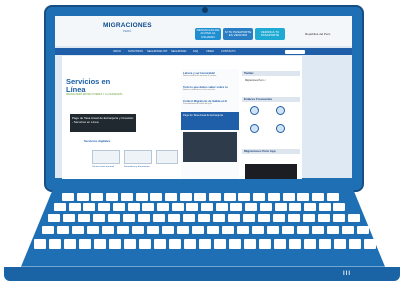  What do you see at coordinates (208, 34) in the screenshot?
I see `header-button-denuncias: DENUNCIAS DE ACOSO AL USUARIO` at bounding box center [208, 34].